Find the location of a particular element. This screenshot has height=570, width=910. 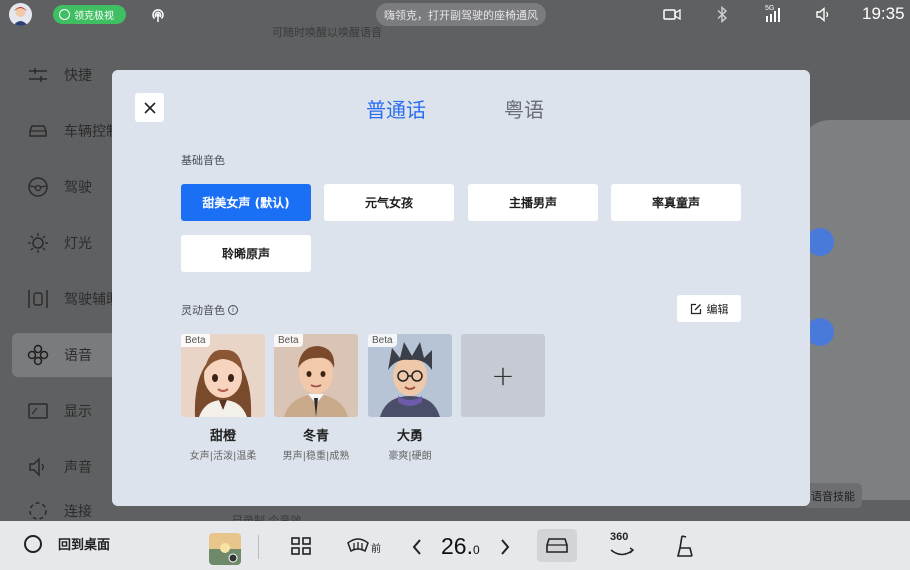

tab-mandarin: 普通话 is located at coordinates (396, 108).